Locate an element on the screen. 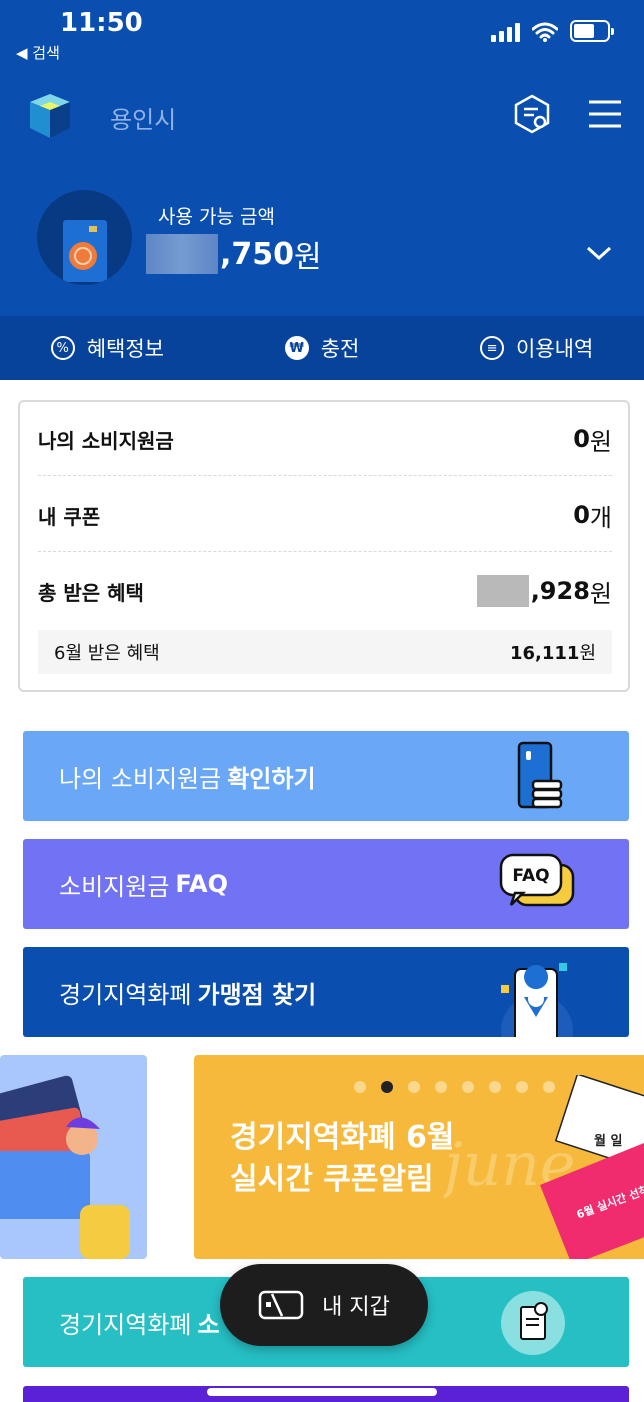  find-store-banner: 경기지역화폐 가맹점 찾기 is located at coordinates (326, 992).